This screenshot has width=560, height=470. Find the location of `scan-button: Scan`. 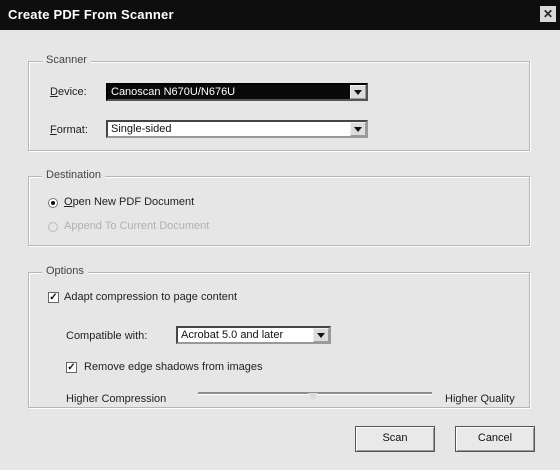

scan-button: Scan is located at coordinates (395, 439).